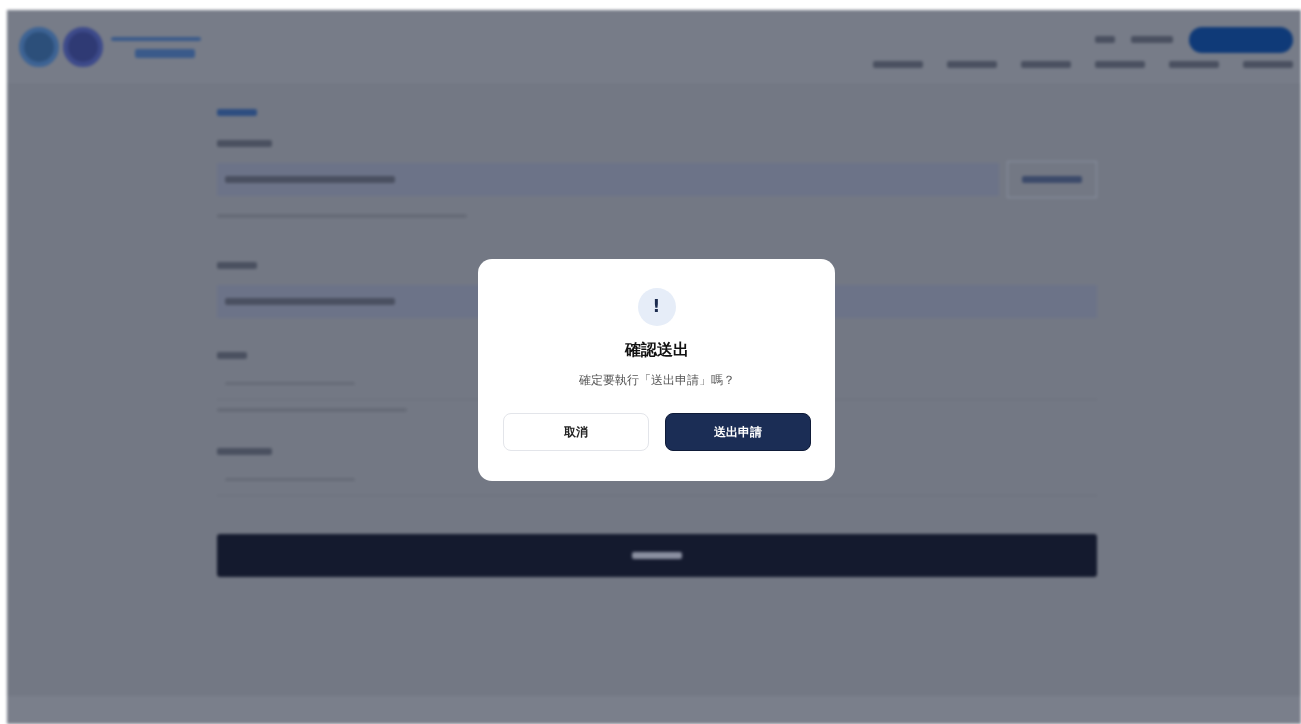 The height and width of the screenshot is (724, 1301). I want to click on dialog-message: 確定要執行「送出申請」嗎？, so click(656, 380).